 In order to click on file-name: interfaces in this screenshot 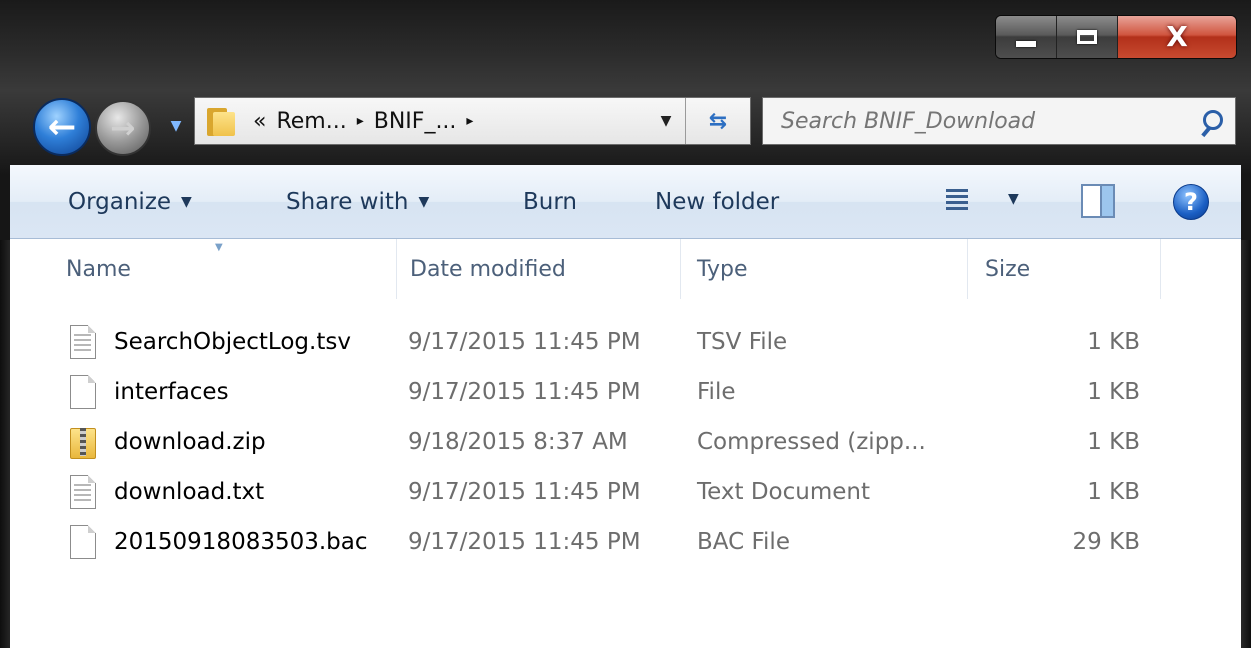, I will do `click(171, 392)`.